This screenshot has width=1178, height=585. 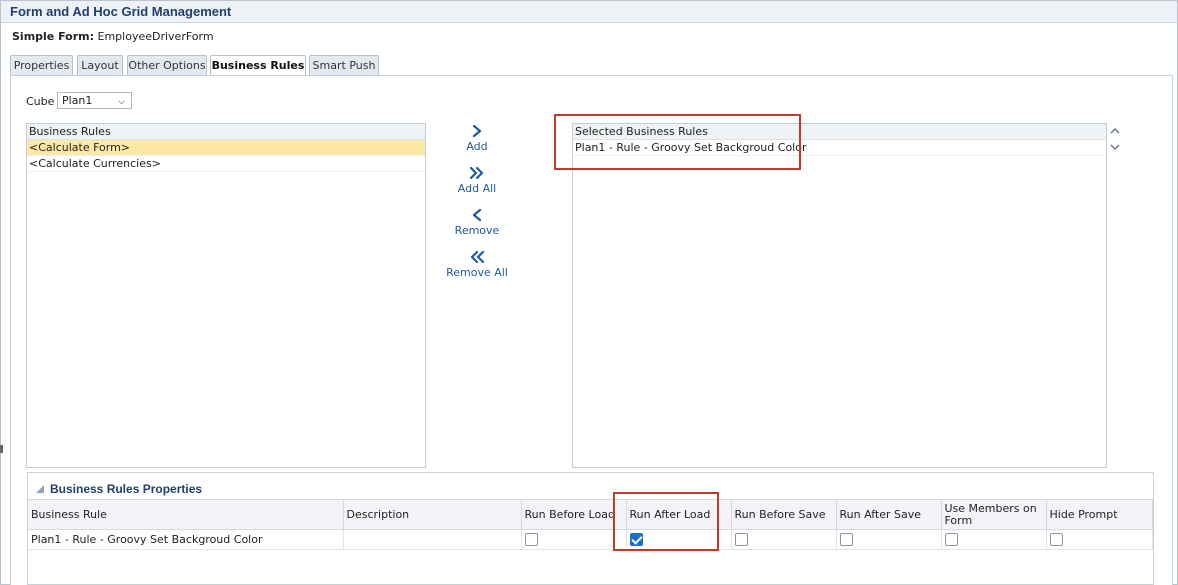 I want to click on form-name-label: Simple Form: EmployeeDriverForm, so click(x=113, y=36).